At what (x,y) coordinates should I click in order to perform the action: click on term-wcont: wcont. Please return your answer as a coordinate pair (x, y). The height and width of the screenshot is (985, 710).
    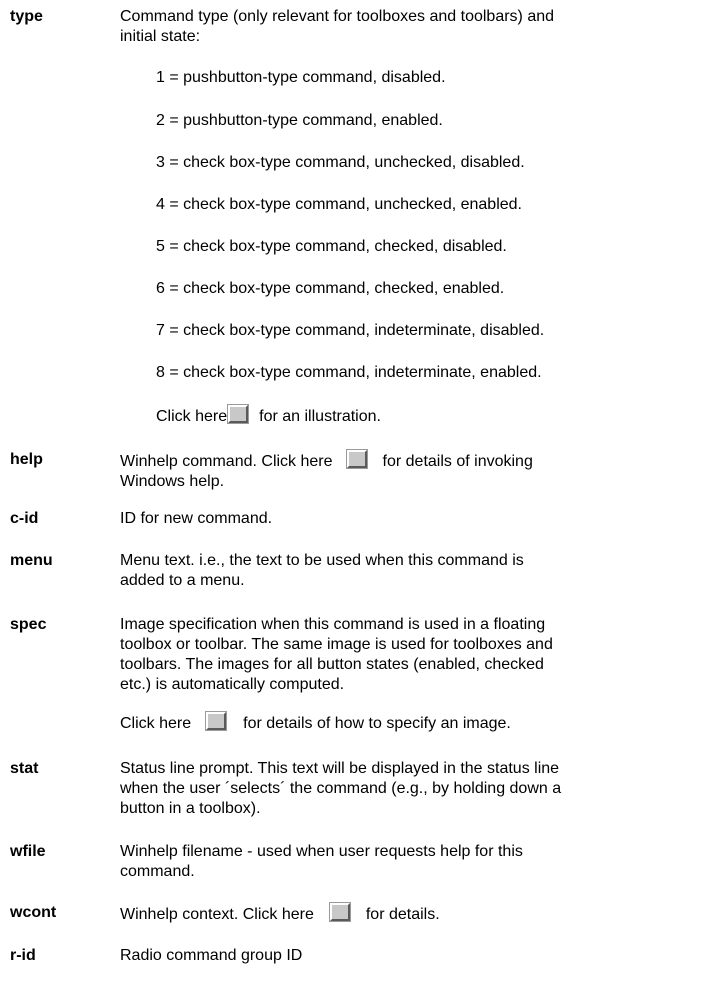
    Looking at the image, I should click on (33, 912).